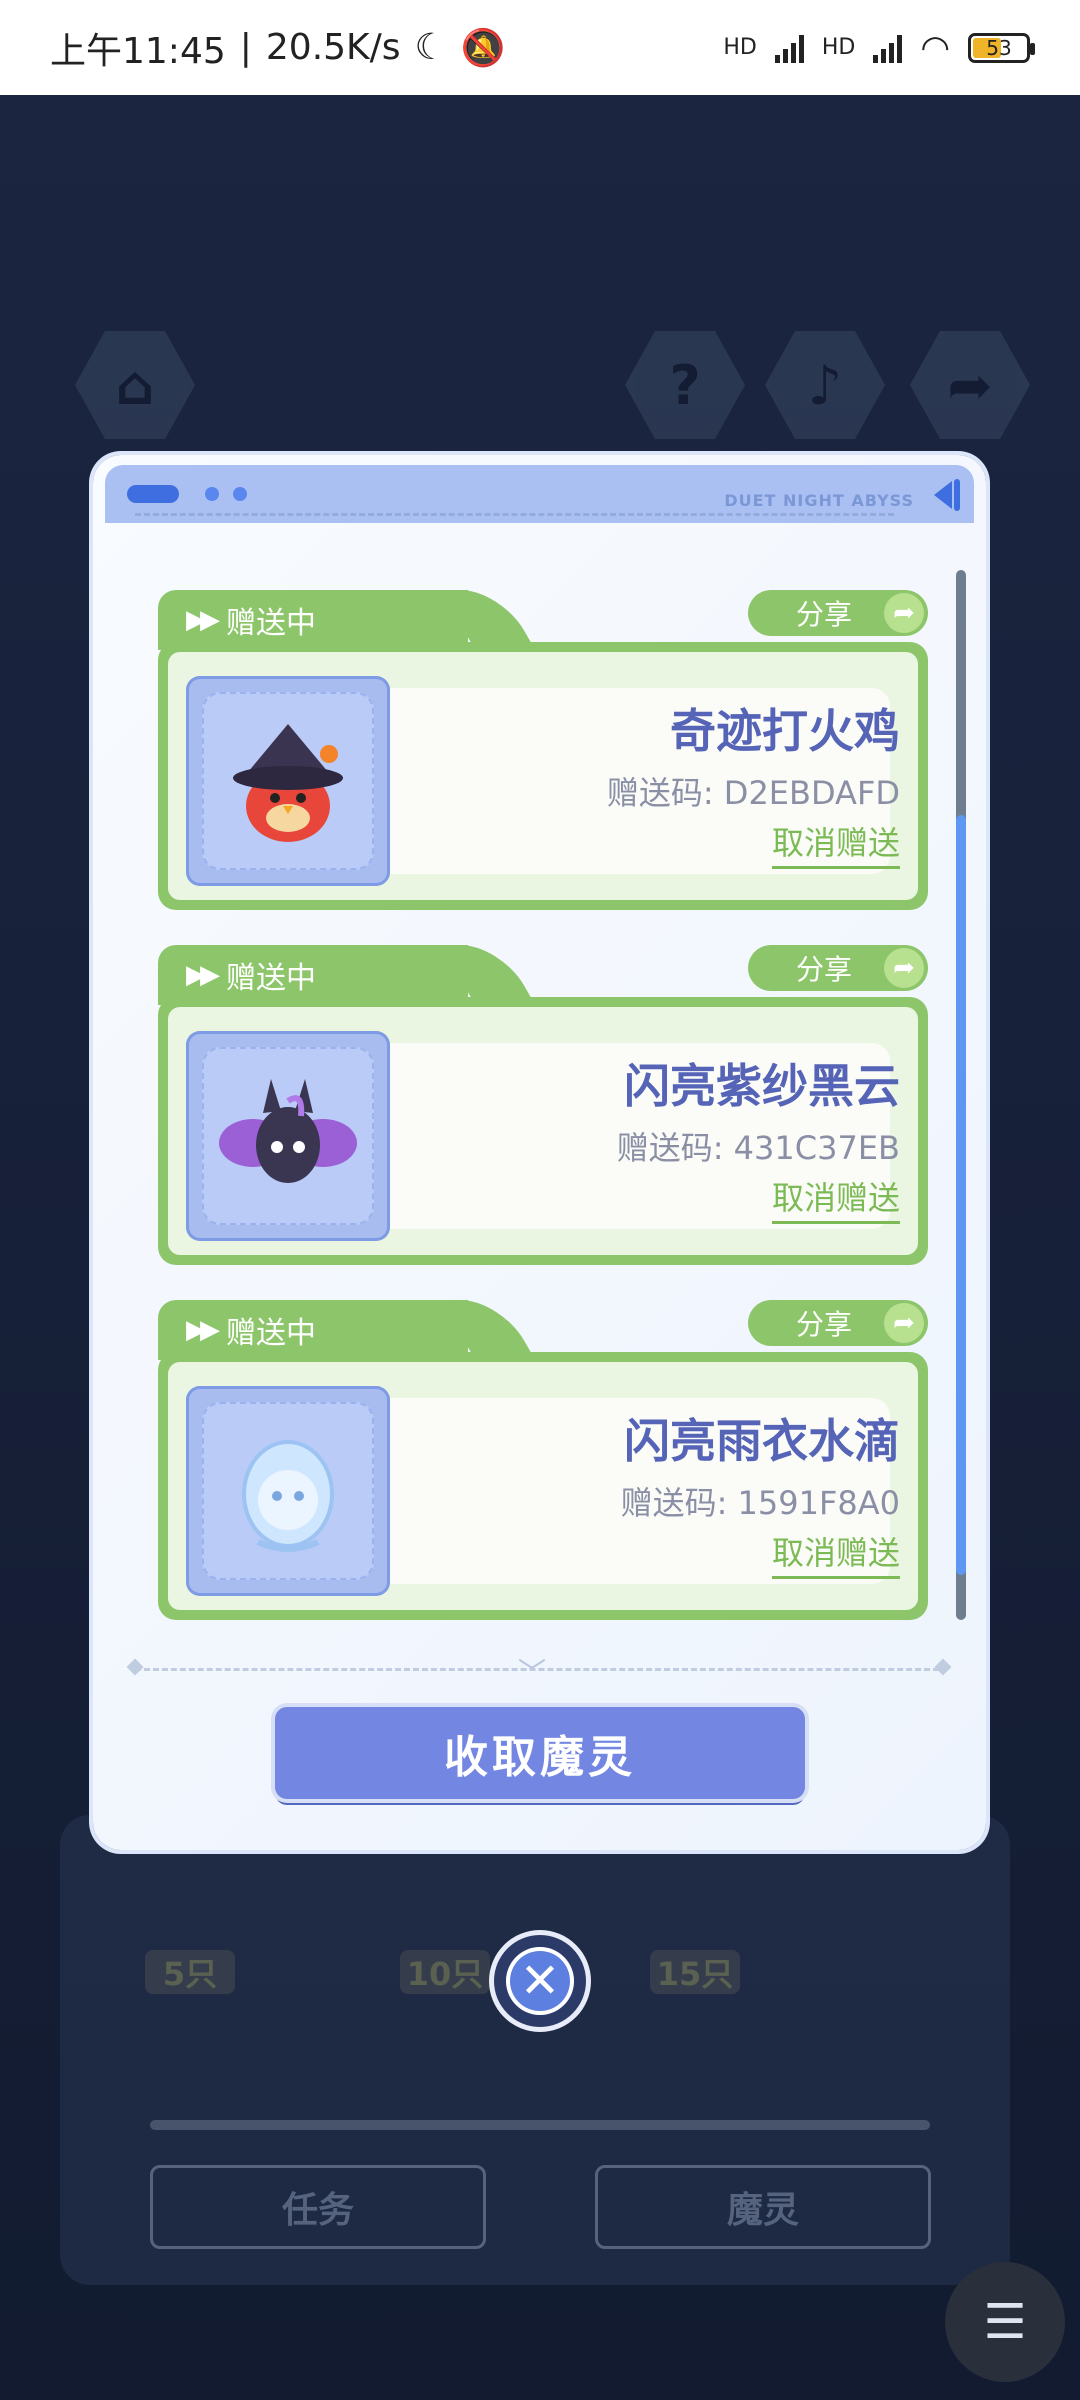 Image resolution: width=1080 pixels, height=2400 pixels. What do you see at coordinates (762, 1086) in the screenshot?
I see `pet-name: 闪亮紫纱黑云` at bounding box center [762, 1086].